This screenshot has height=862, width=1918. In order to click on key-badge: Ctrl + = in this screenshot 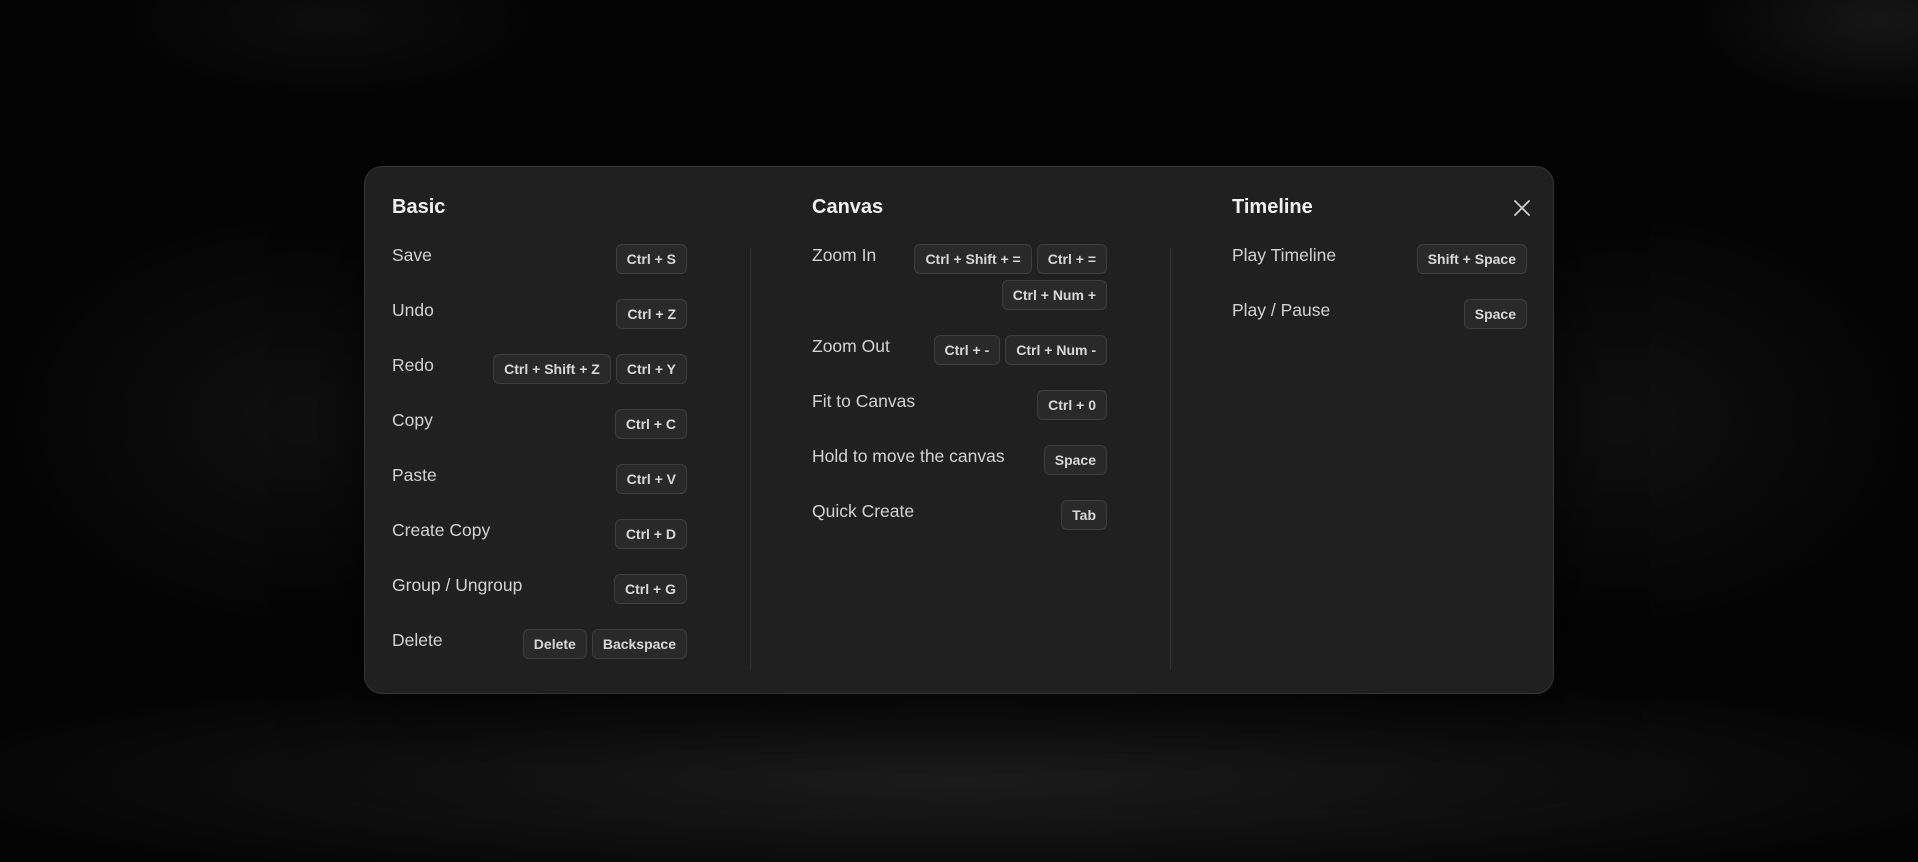, I will do `click(1071, 259)`.